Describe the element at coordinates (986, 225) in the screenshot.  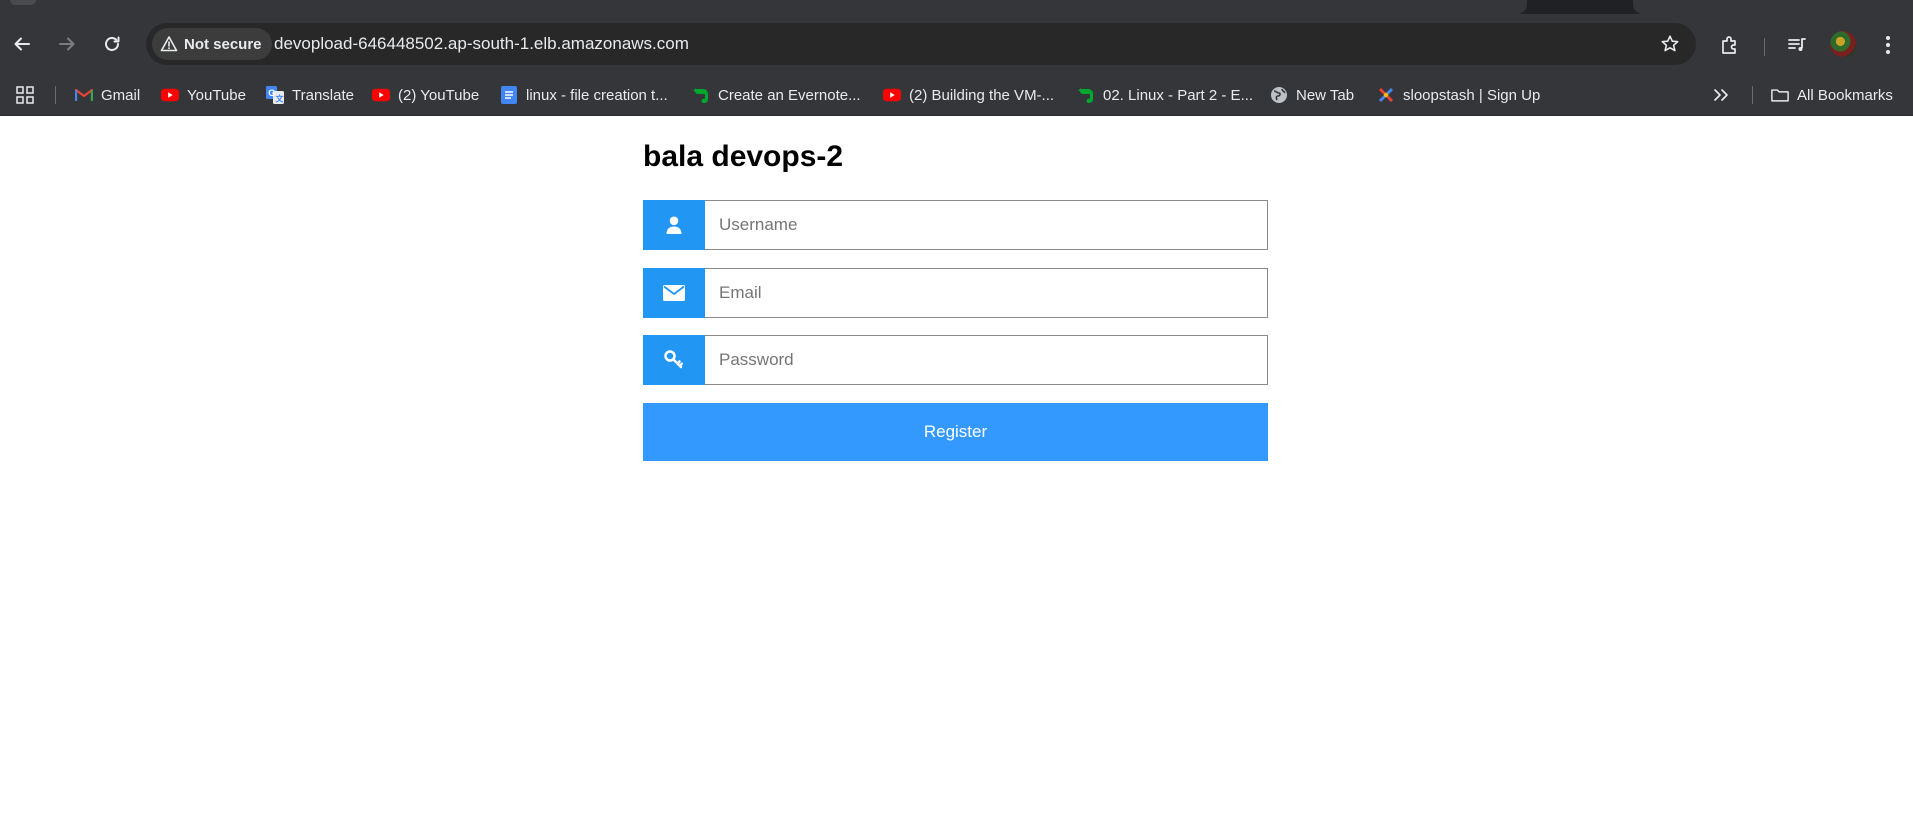
I see `username-input` at that location.